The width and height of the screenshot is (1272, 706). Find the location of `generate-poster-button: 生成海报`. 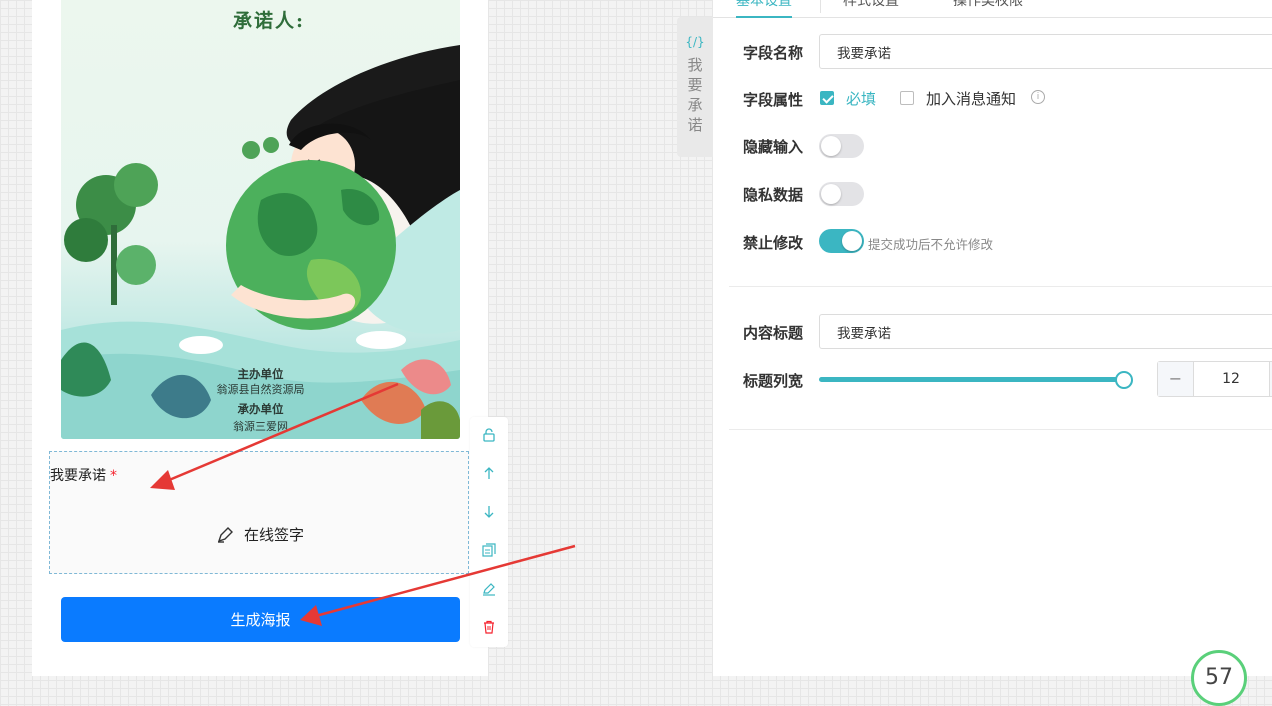

generate-poster-button: 生成海报 is located at coordinates (260, 619).